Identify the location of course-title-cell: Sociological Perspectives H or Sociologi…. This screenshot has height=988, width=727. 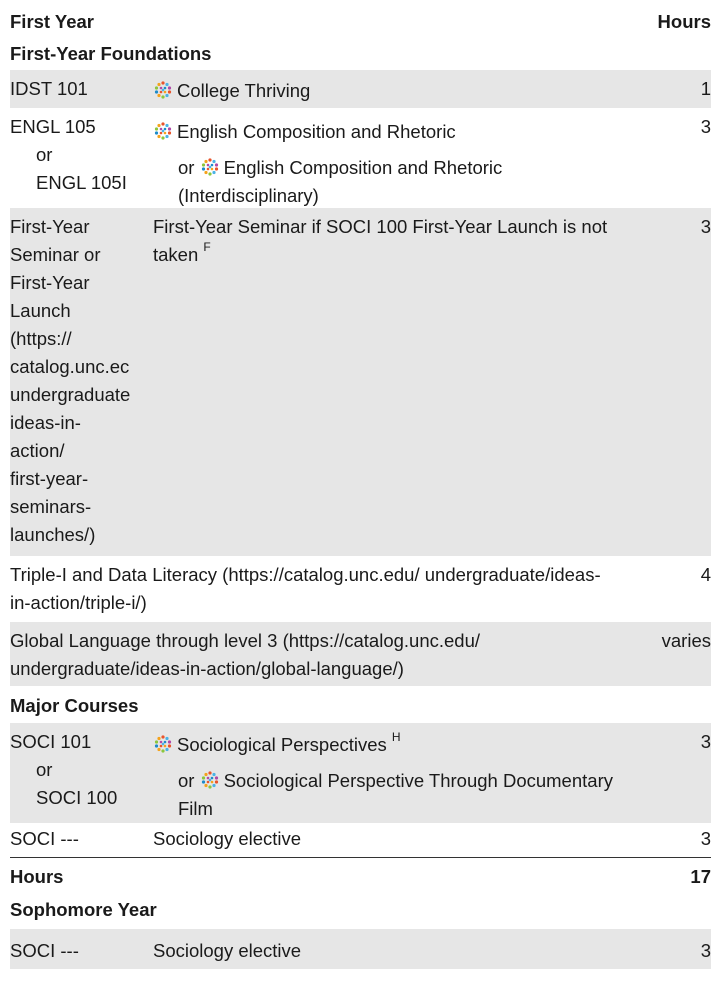
(388, 777).